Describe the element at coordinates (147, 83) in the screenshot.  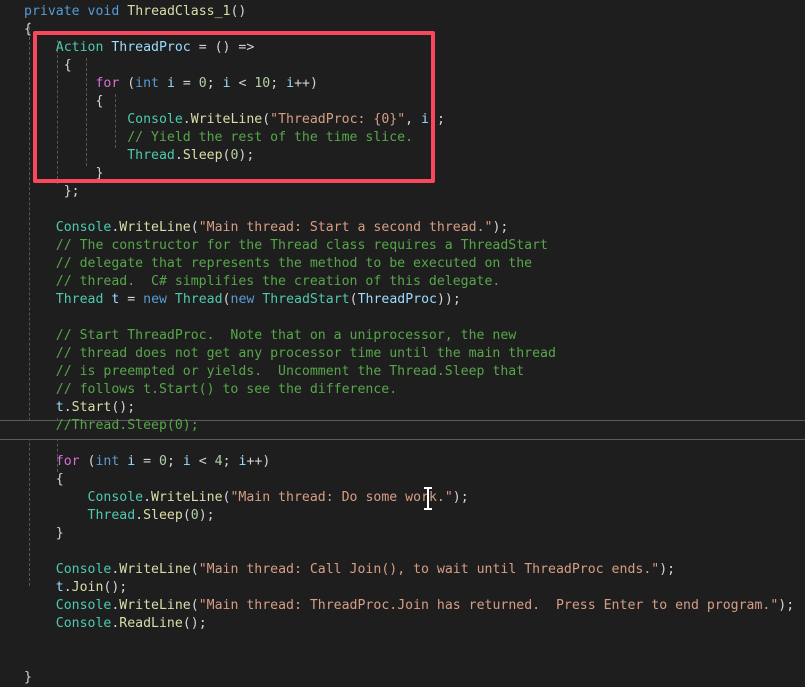
I see `code-token-kw: int` at that location.